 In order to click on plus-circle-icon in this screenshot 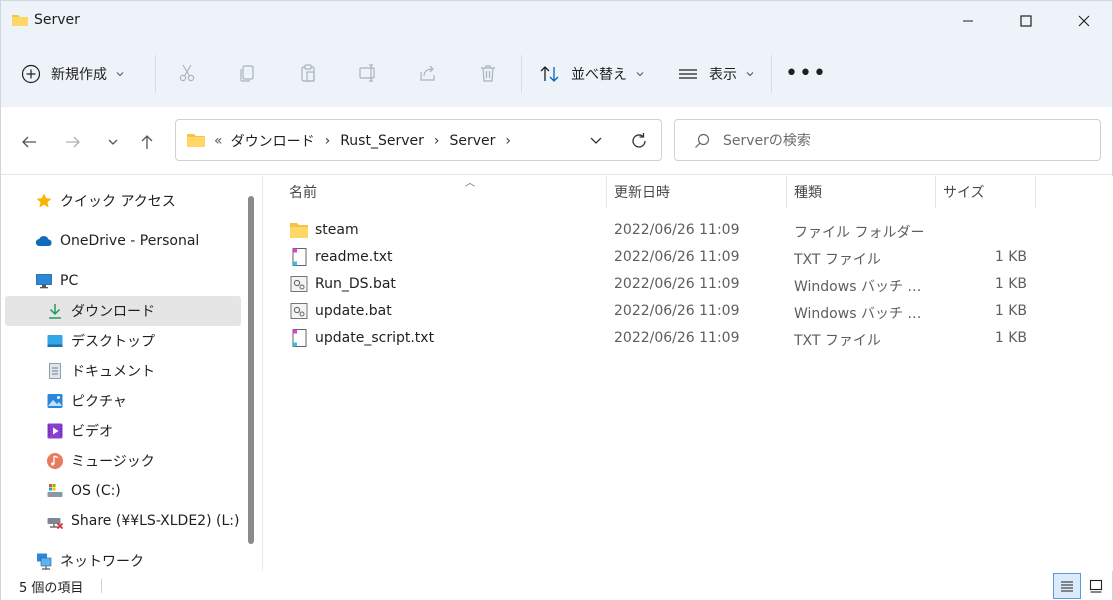, I will do `click(31, 74)`.